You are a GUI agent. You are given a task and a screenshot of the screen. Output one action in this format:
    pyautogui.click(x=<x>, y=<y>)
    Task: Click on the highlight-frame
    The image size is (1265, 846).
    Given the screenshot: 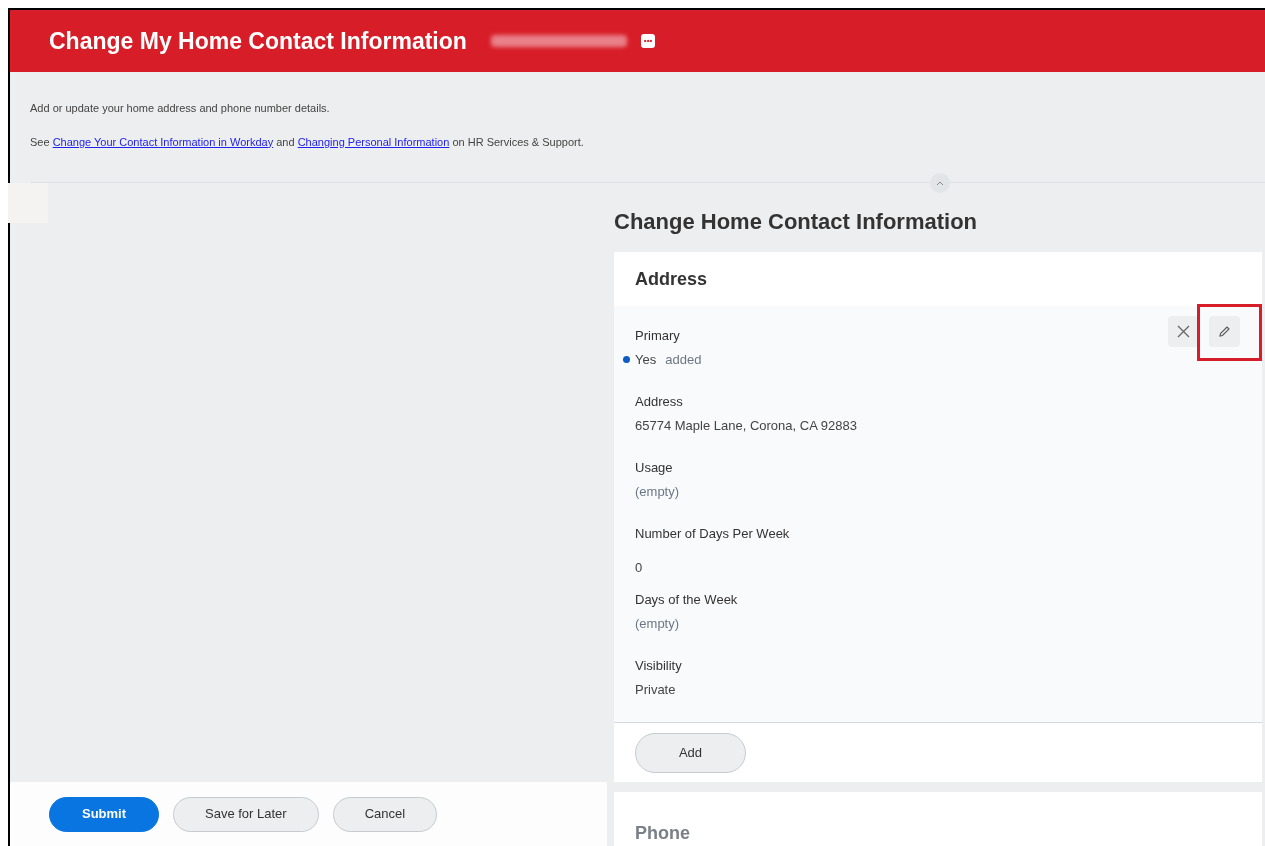 What is the action you would take?
    pyautogui.click(x=1229, y=332)
    